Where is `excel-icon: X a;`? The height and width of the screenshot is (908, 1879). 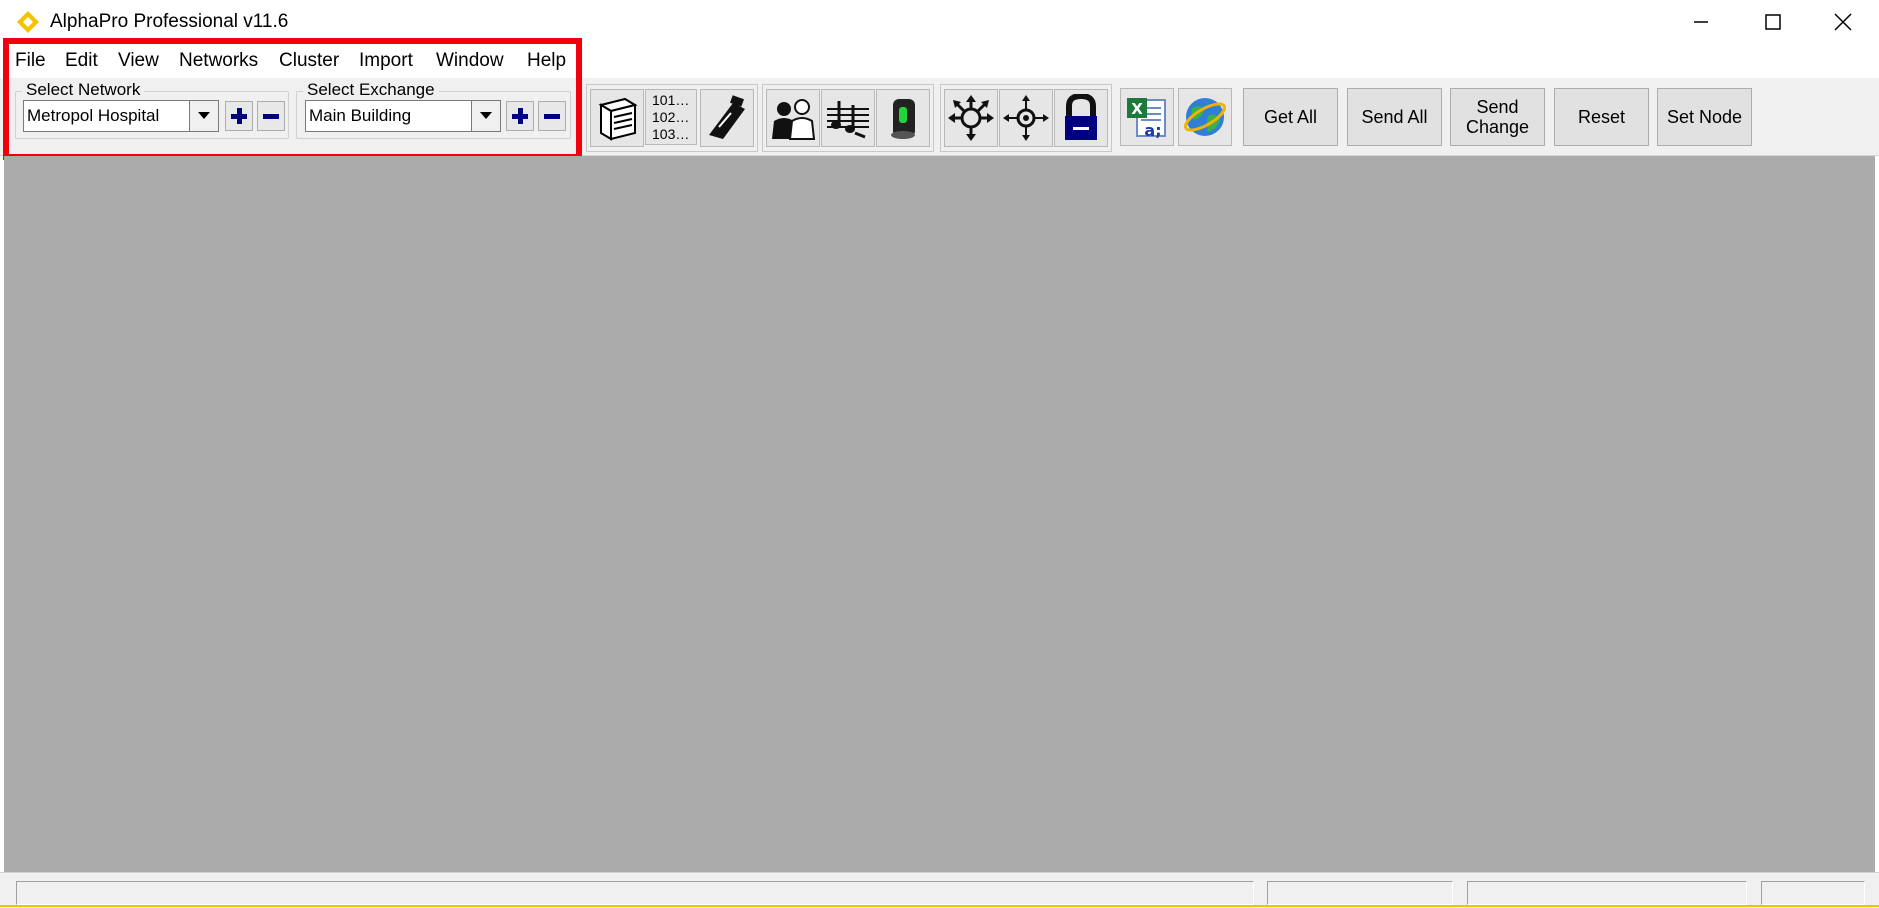 excel-icon: X a; is located at coordinates (1146, 119).